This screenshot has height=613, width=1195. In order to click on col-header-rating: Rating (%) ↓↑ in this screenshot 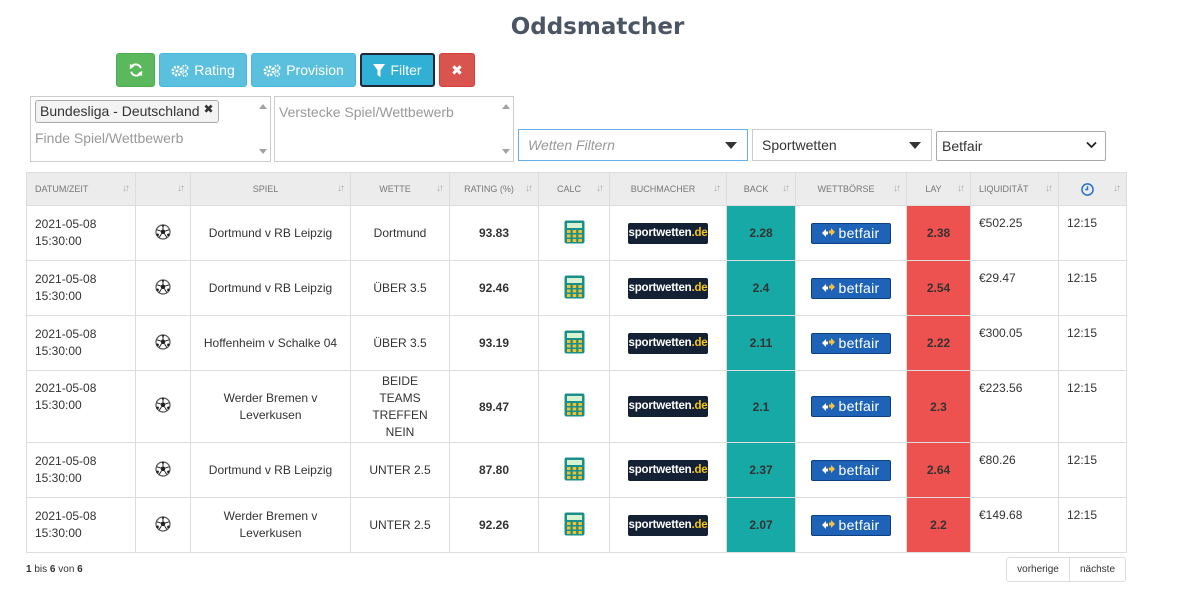, I will do `click(494, 189)`.